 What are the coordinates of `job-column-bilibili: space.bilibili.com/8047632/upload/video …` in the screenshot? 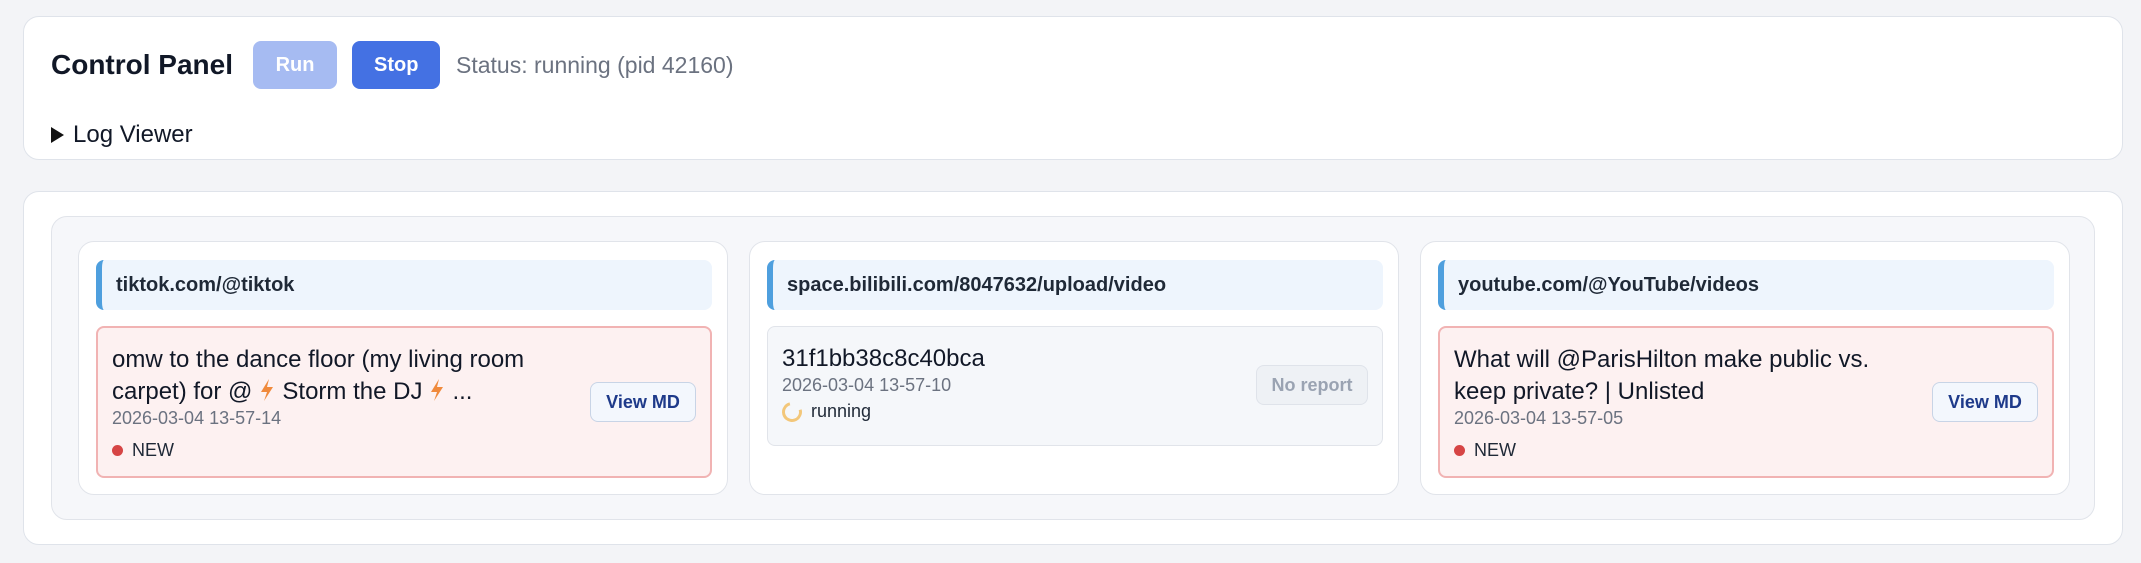 It's located at (1074, 368).